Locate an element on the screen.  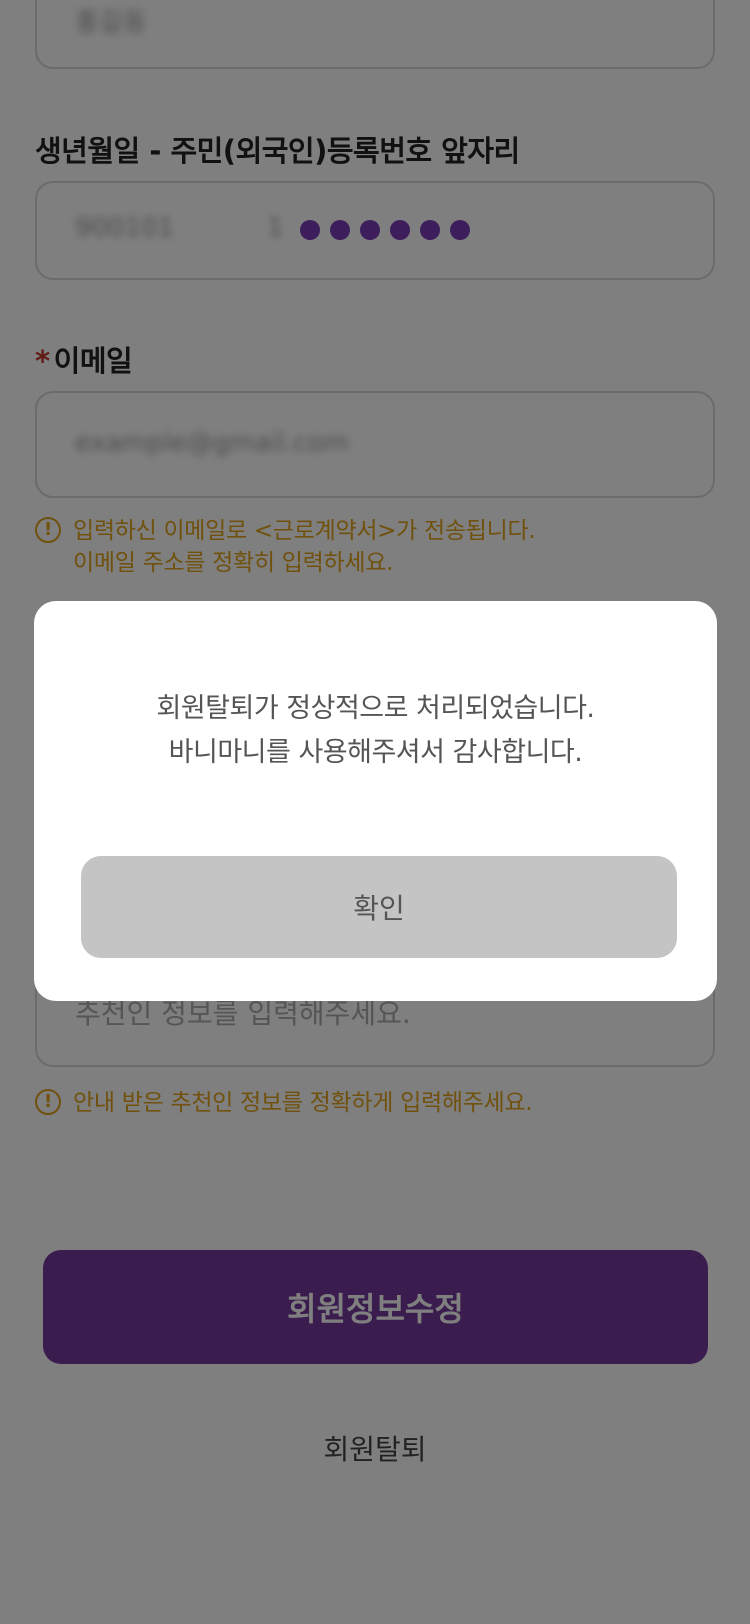
dialog-message-line2: 바니마니를 사용해주셔서 감사합니다. is located at coordinates (375, 752).